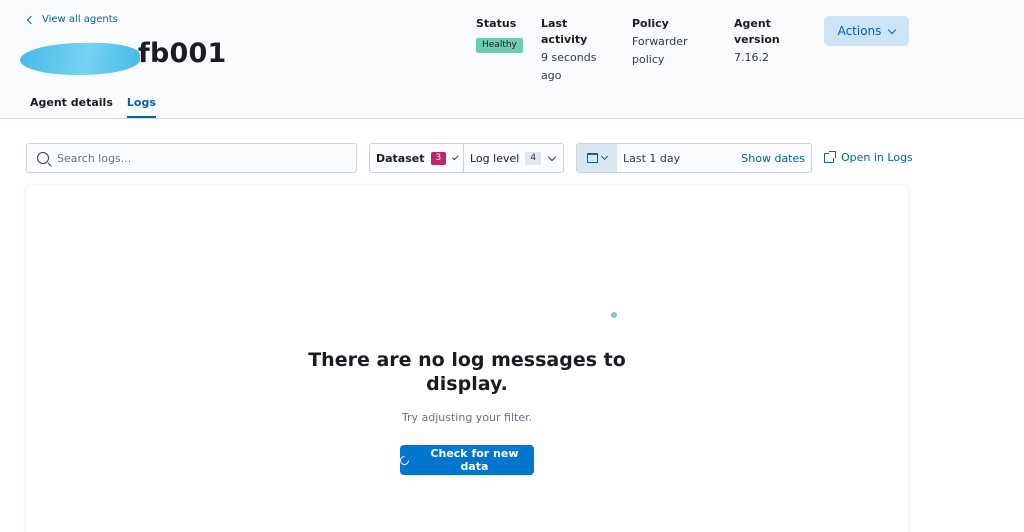 Image resolution: width=1024 pixels, height=532 pixels. I want to click on actions-button: Actions, so click(866, 31).